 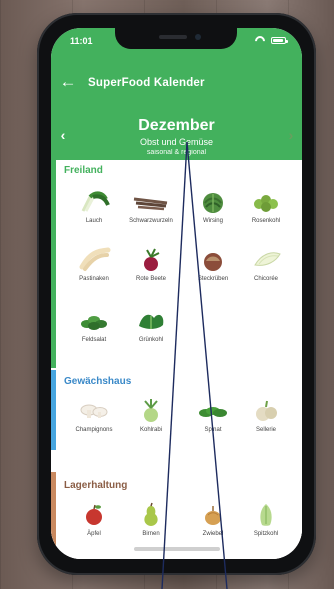 What do you see at coordinates (151, 321) in the screenshot?
I see `kale-icon` at bounding box center [151, 321].